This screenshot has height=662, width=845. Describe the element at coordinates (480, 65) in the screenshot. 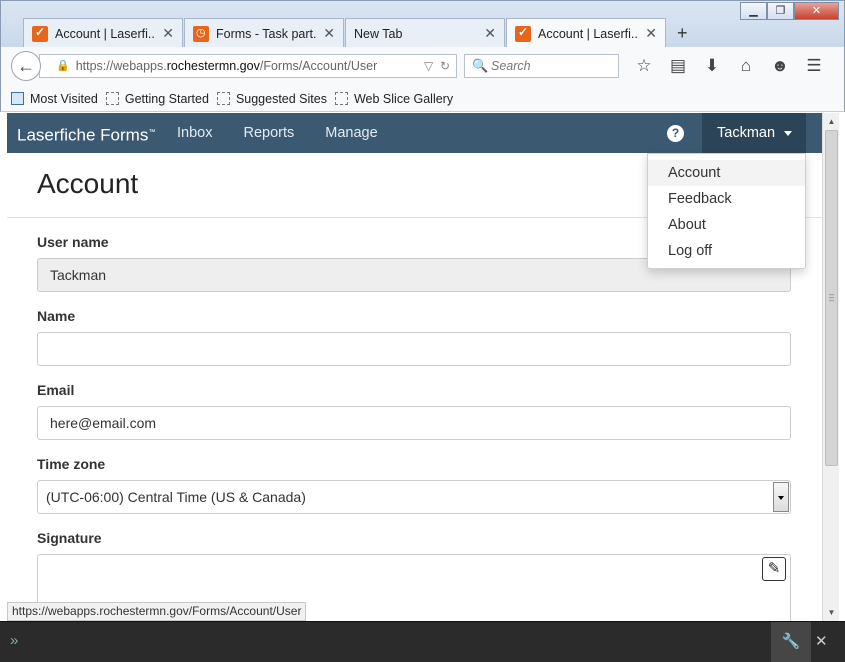

I see `search-icon: 🔍` at that location.